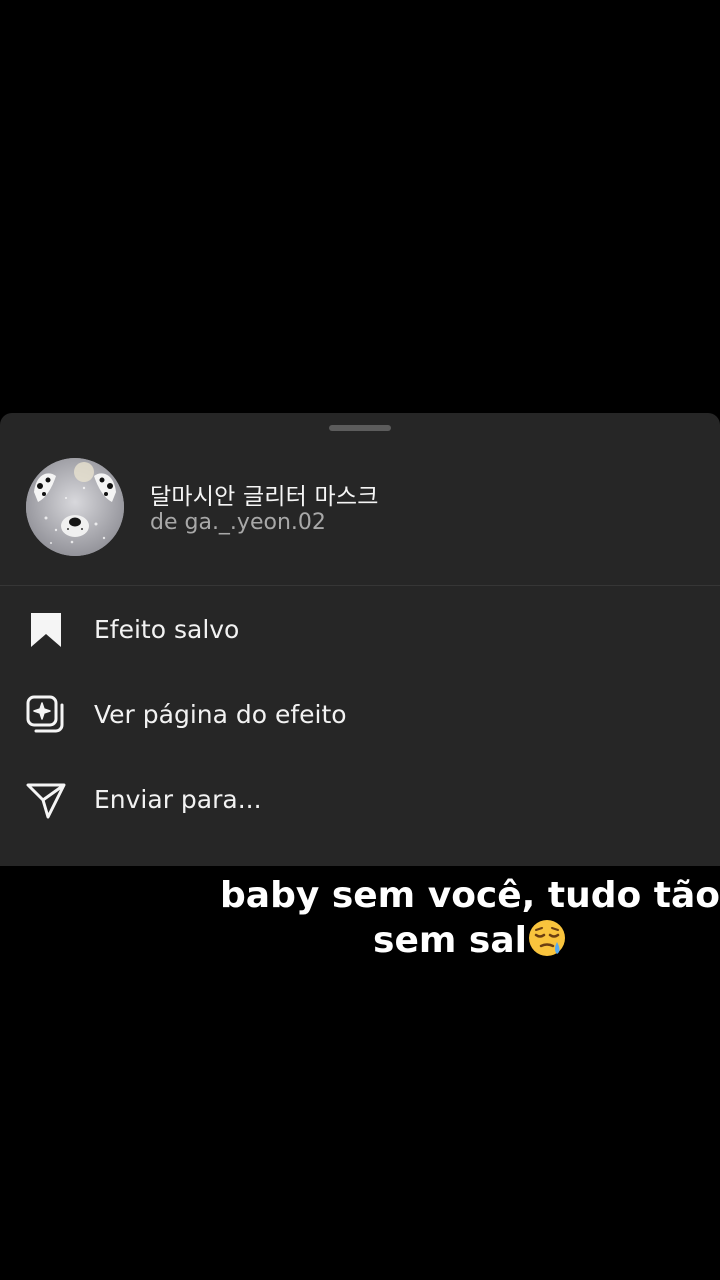 The image size is (720, 1280). I want to click on menu-item-label: Ver página do efeito, so click(220, 714).